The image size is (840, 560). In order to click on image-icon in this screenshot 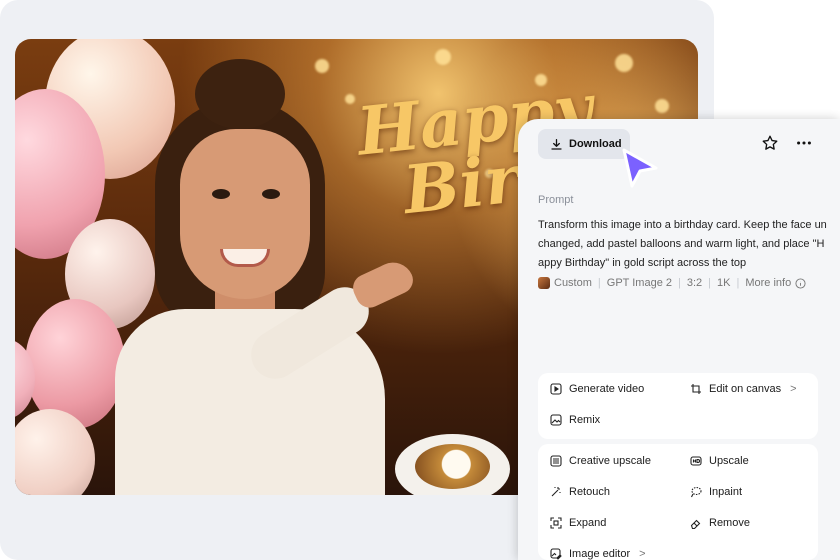, I will do `click(556, 420)`.